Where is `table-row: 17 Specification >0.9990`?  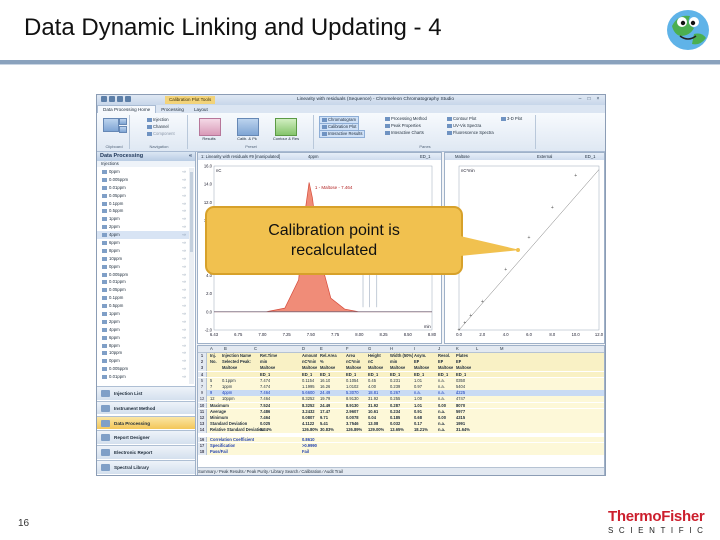 table-row: 17 Specification >0.9990 is located at coordinates (401, 445).